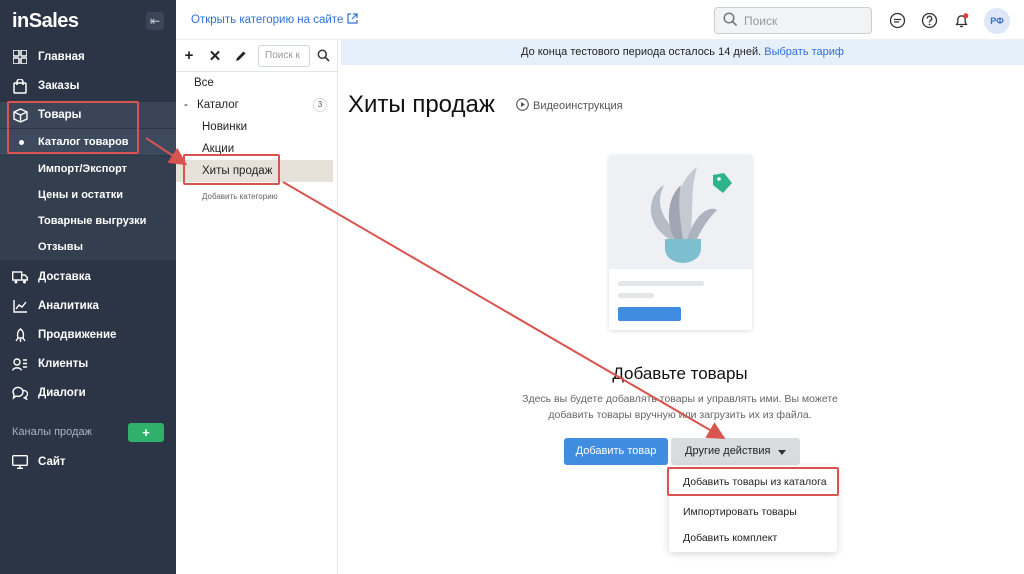 The image size is (1024, 574). What do you see at coordinates (20, 393) in the screenshot?
I see `chat-icon` at bounding box center [20, 393].